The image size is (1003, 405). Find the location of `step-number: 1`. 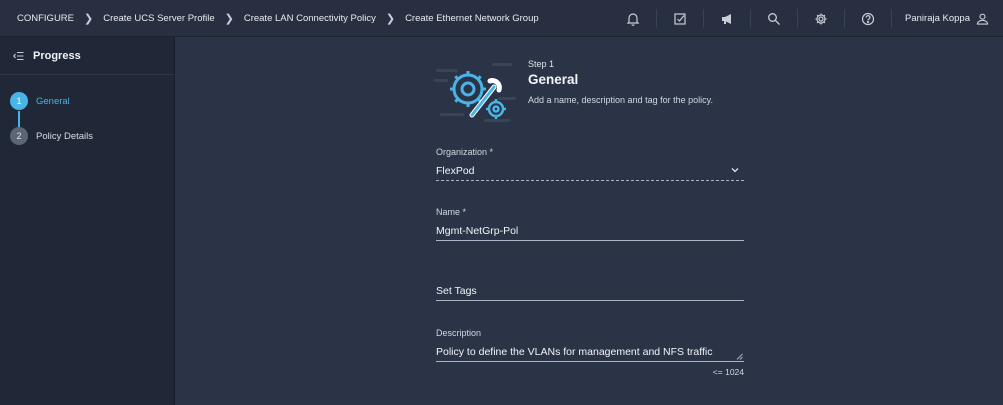

step-number: 1 is located at coordinates (19, 101).